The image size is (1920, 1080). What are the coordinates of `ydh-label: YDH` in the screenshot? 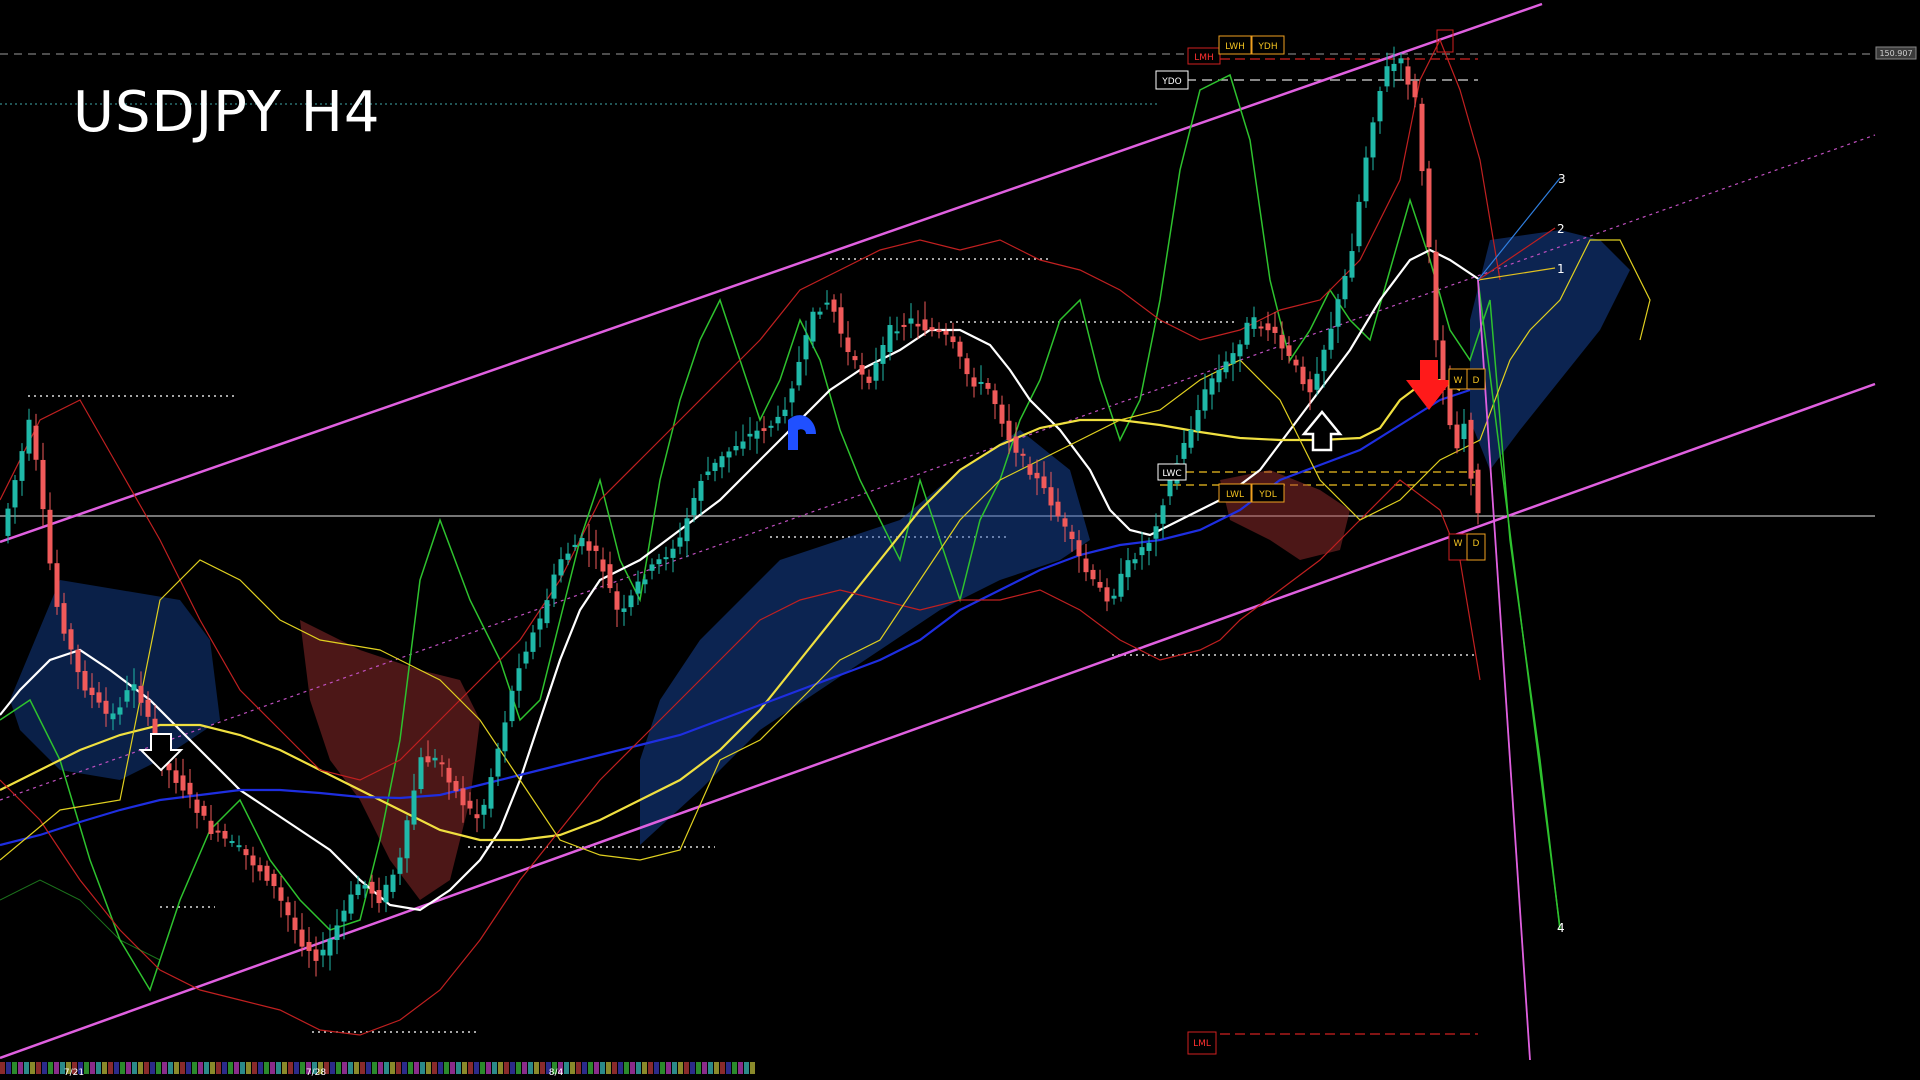 It's located at (1267, 47).